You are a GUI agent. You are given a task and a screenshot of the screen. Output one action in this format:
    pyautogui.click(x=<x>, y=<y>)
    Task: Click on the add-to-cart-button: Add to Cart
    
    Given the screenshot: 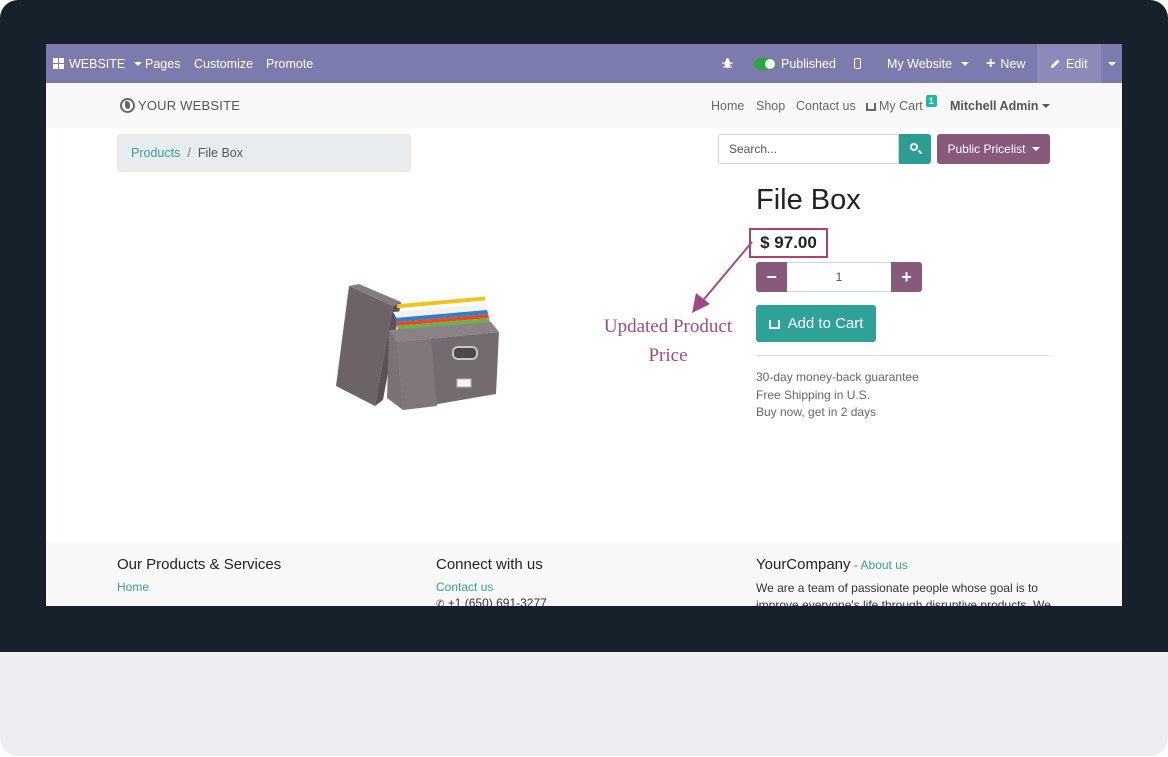 What is the action you would take?
    pyautogui.click(x=816, y=323)
    